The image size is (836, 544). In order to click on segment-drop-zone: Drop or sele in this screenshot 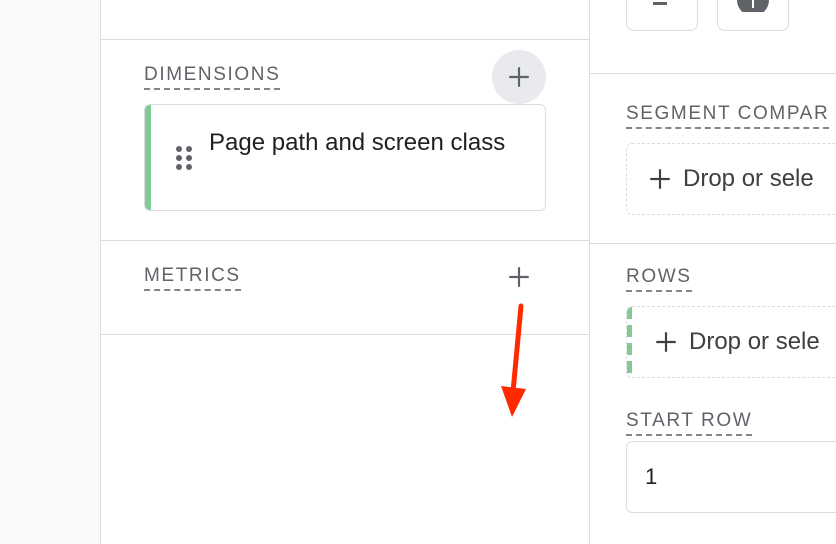, I will do `click(731, 179)`.